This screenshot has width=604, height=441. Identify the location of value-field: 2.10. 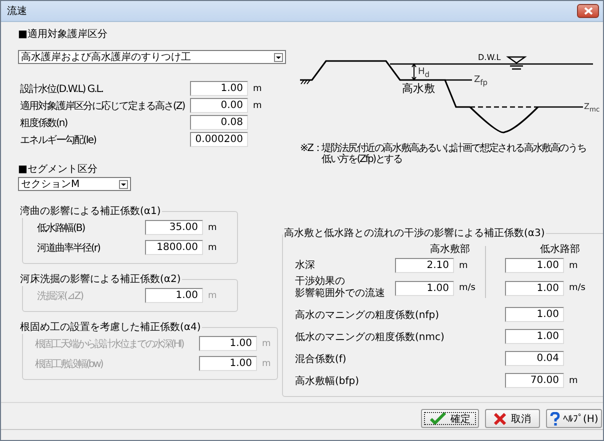
(424, 265).